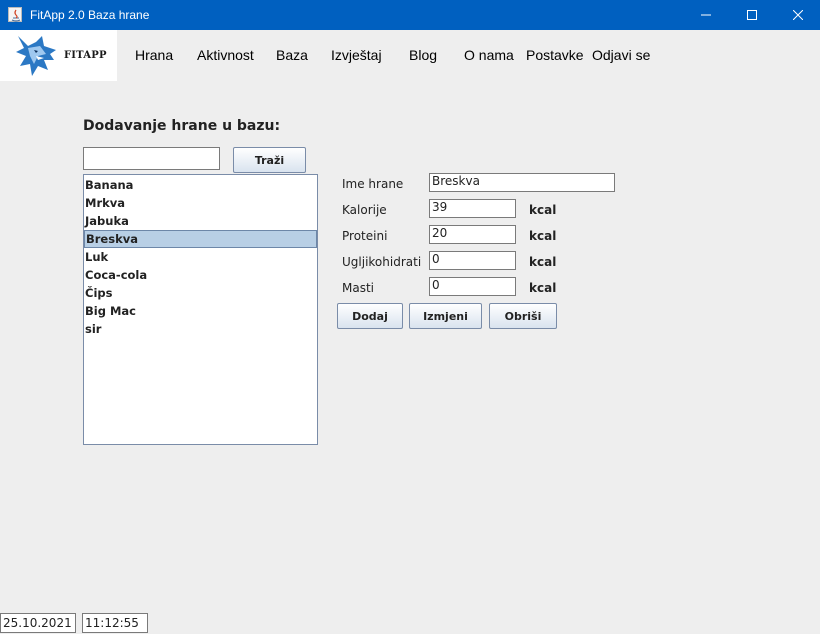  Describe the element at coordinates (543, 210) in the screenshot. I see `calories-unit: kcal` at that location.